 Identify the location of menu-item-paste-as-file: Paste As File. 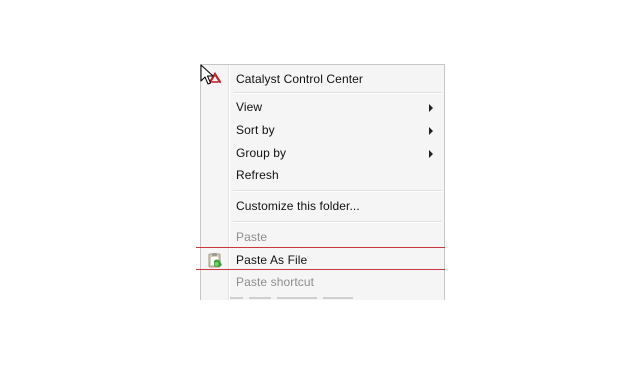
(322, 260).